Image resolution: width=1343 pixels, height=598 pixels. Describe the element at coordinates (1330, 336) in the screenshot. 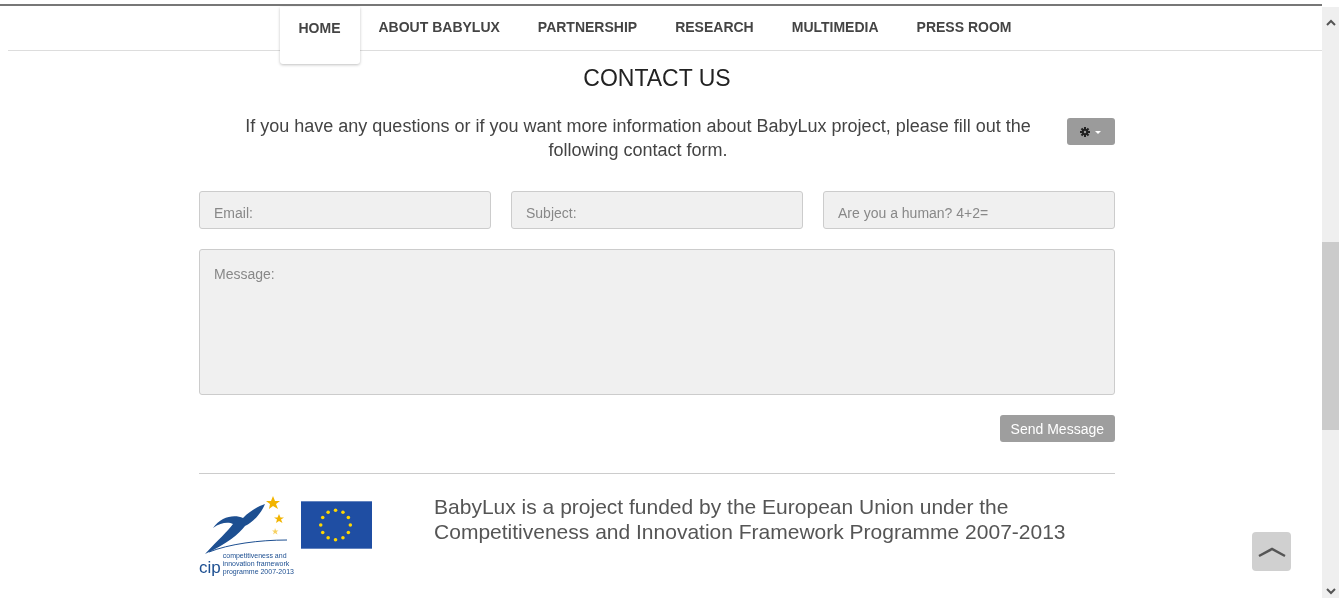

I see `scrollbar-thumb` at that location.